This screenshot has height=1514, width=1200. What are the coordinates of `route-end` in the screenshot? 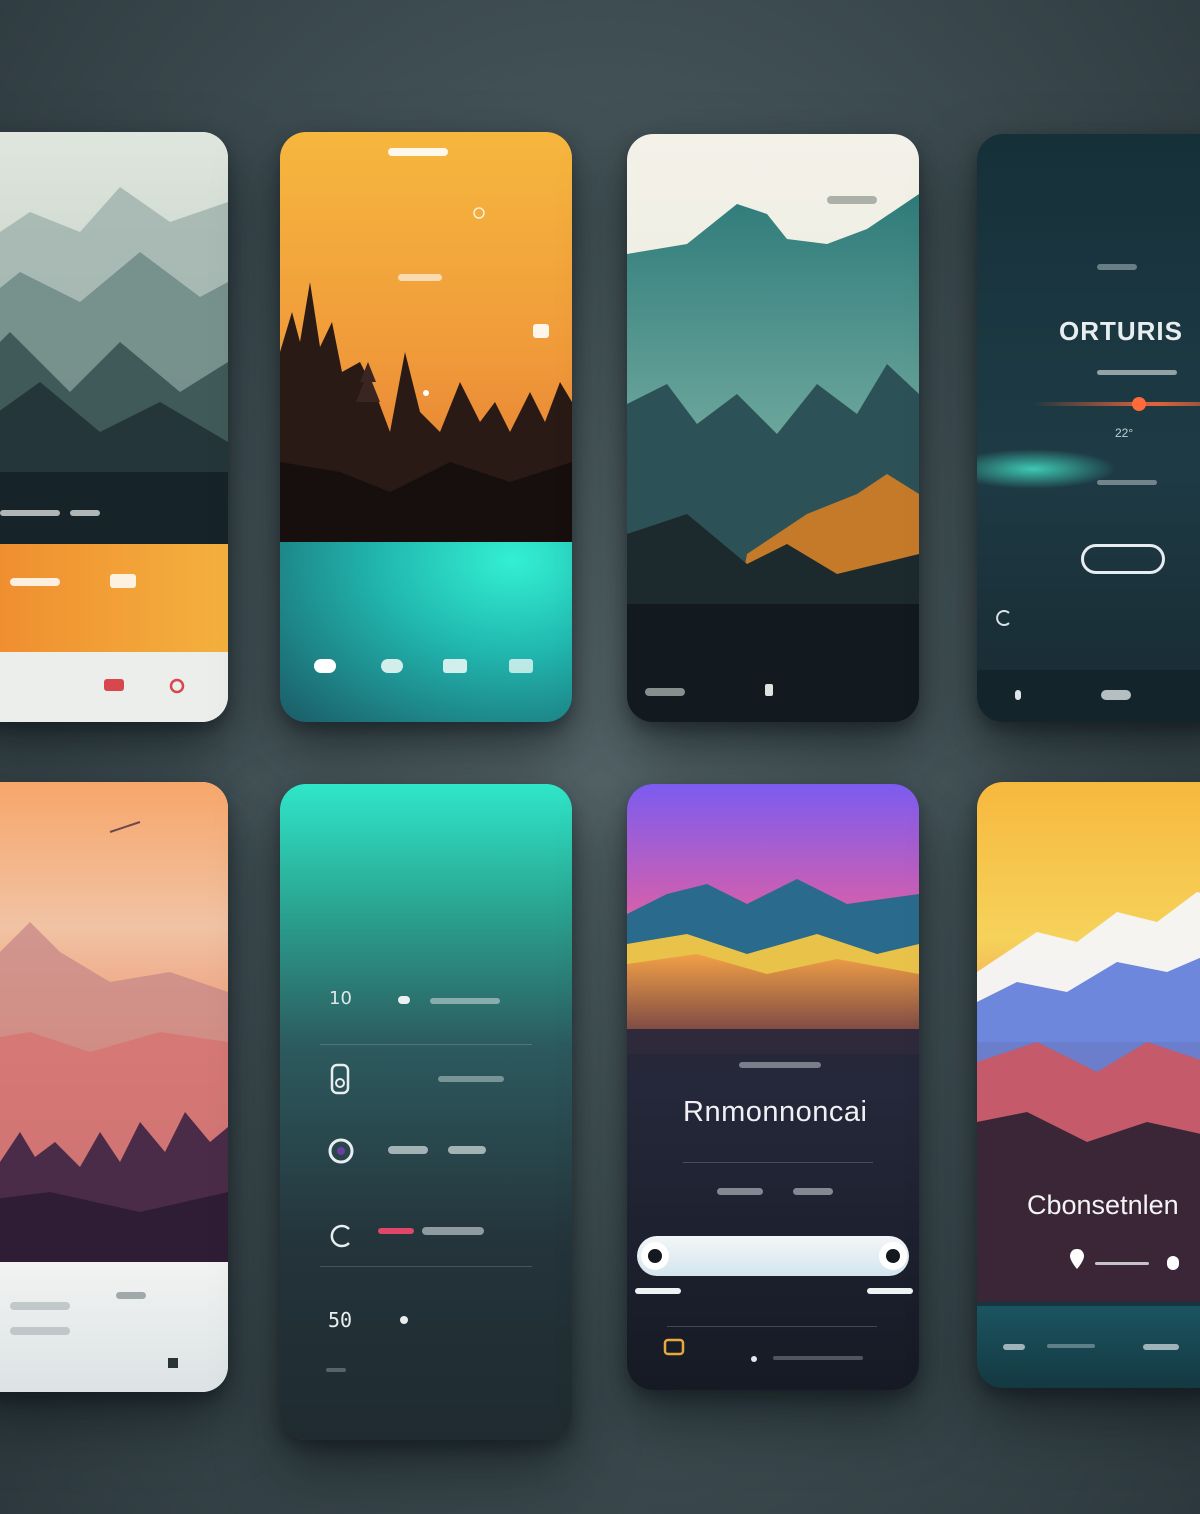 It's located at (1173, 1263).